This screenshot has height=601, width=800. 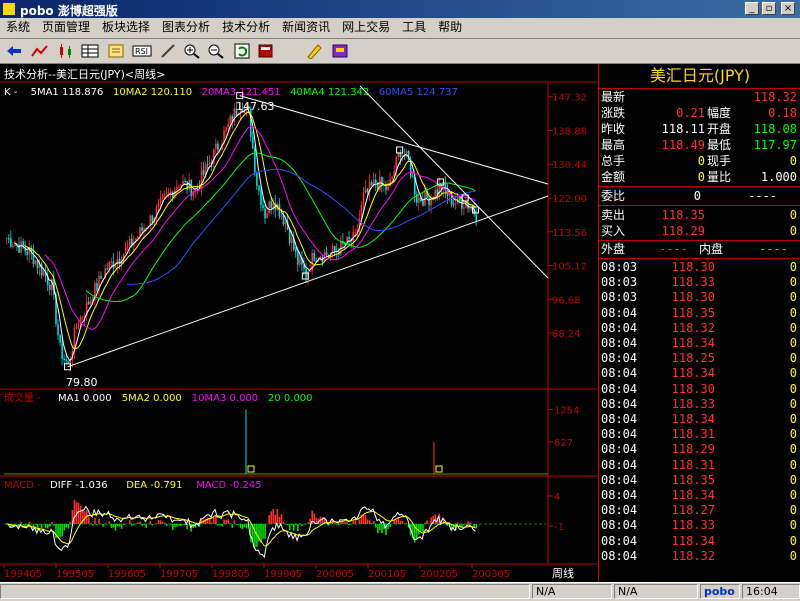 What do you see at coordinates (400, 591) in the screenshot?
I see `status-bar: N/A N/A pobo 16:04` at bounding box center [400, 591].